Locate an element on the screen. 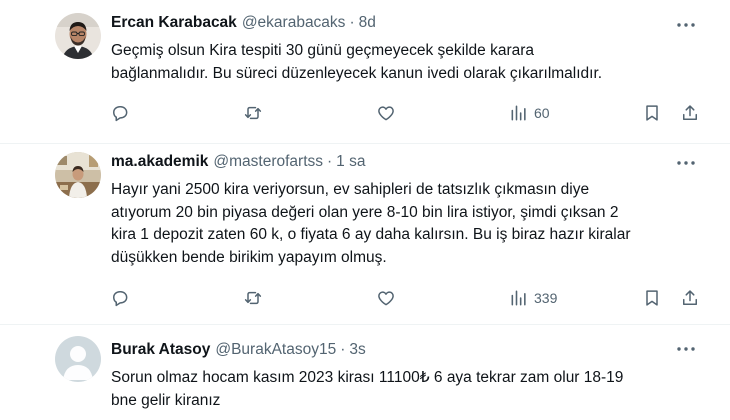 The width and height of the screenshot is (730, 420). view-count: 60 is located at coordinates (542, 113).